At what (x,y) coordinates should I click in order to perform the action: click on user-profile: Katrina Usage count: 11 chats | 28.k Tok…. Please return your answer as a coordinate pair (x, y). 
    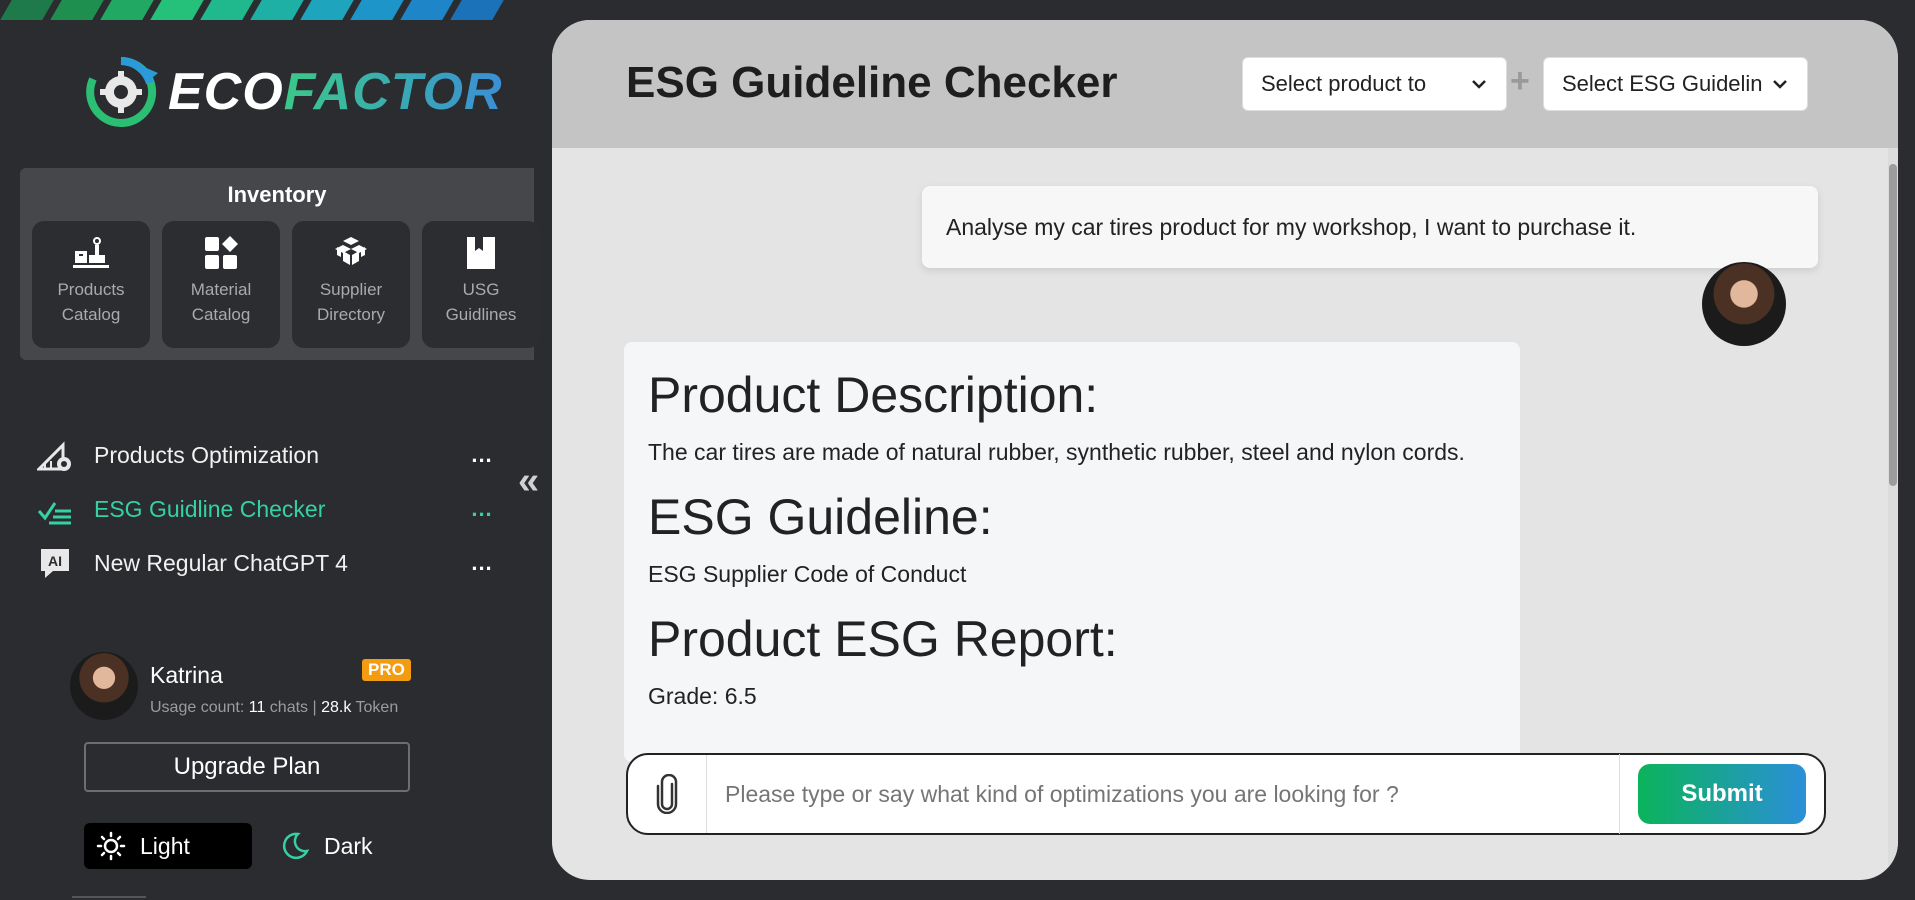
    Looking at the image, I should click on (240, 686).